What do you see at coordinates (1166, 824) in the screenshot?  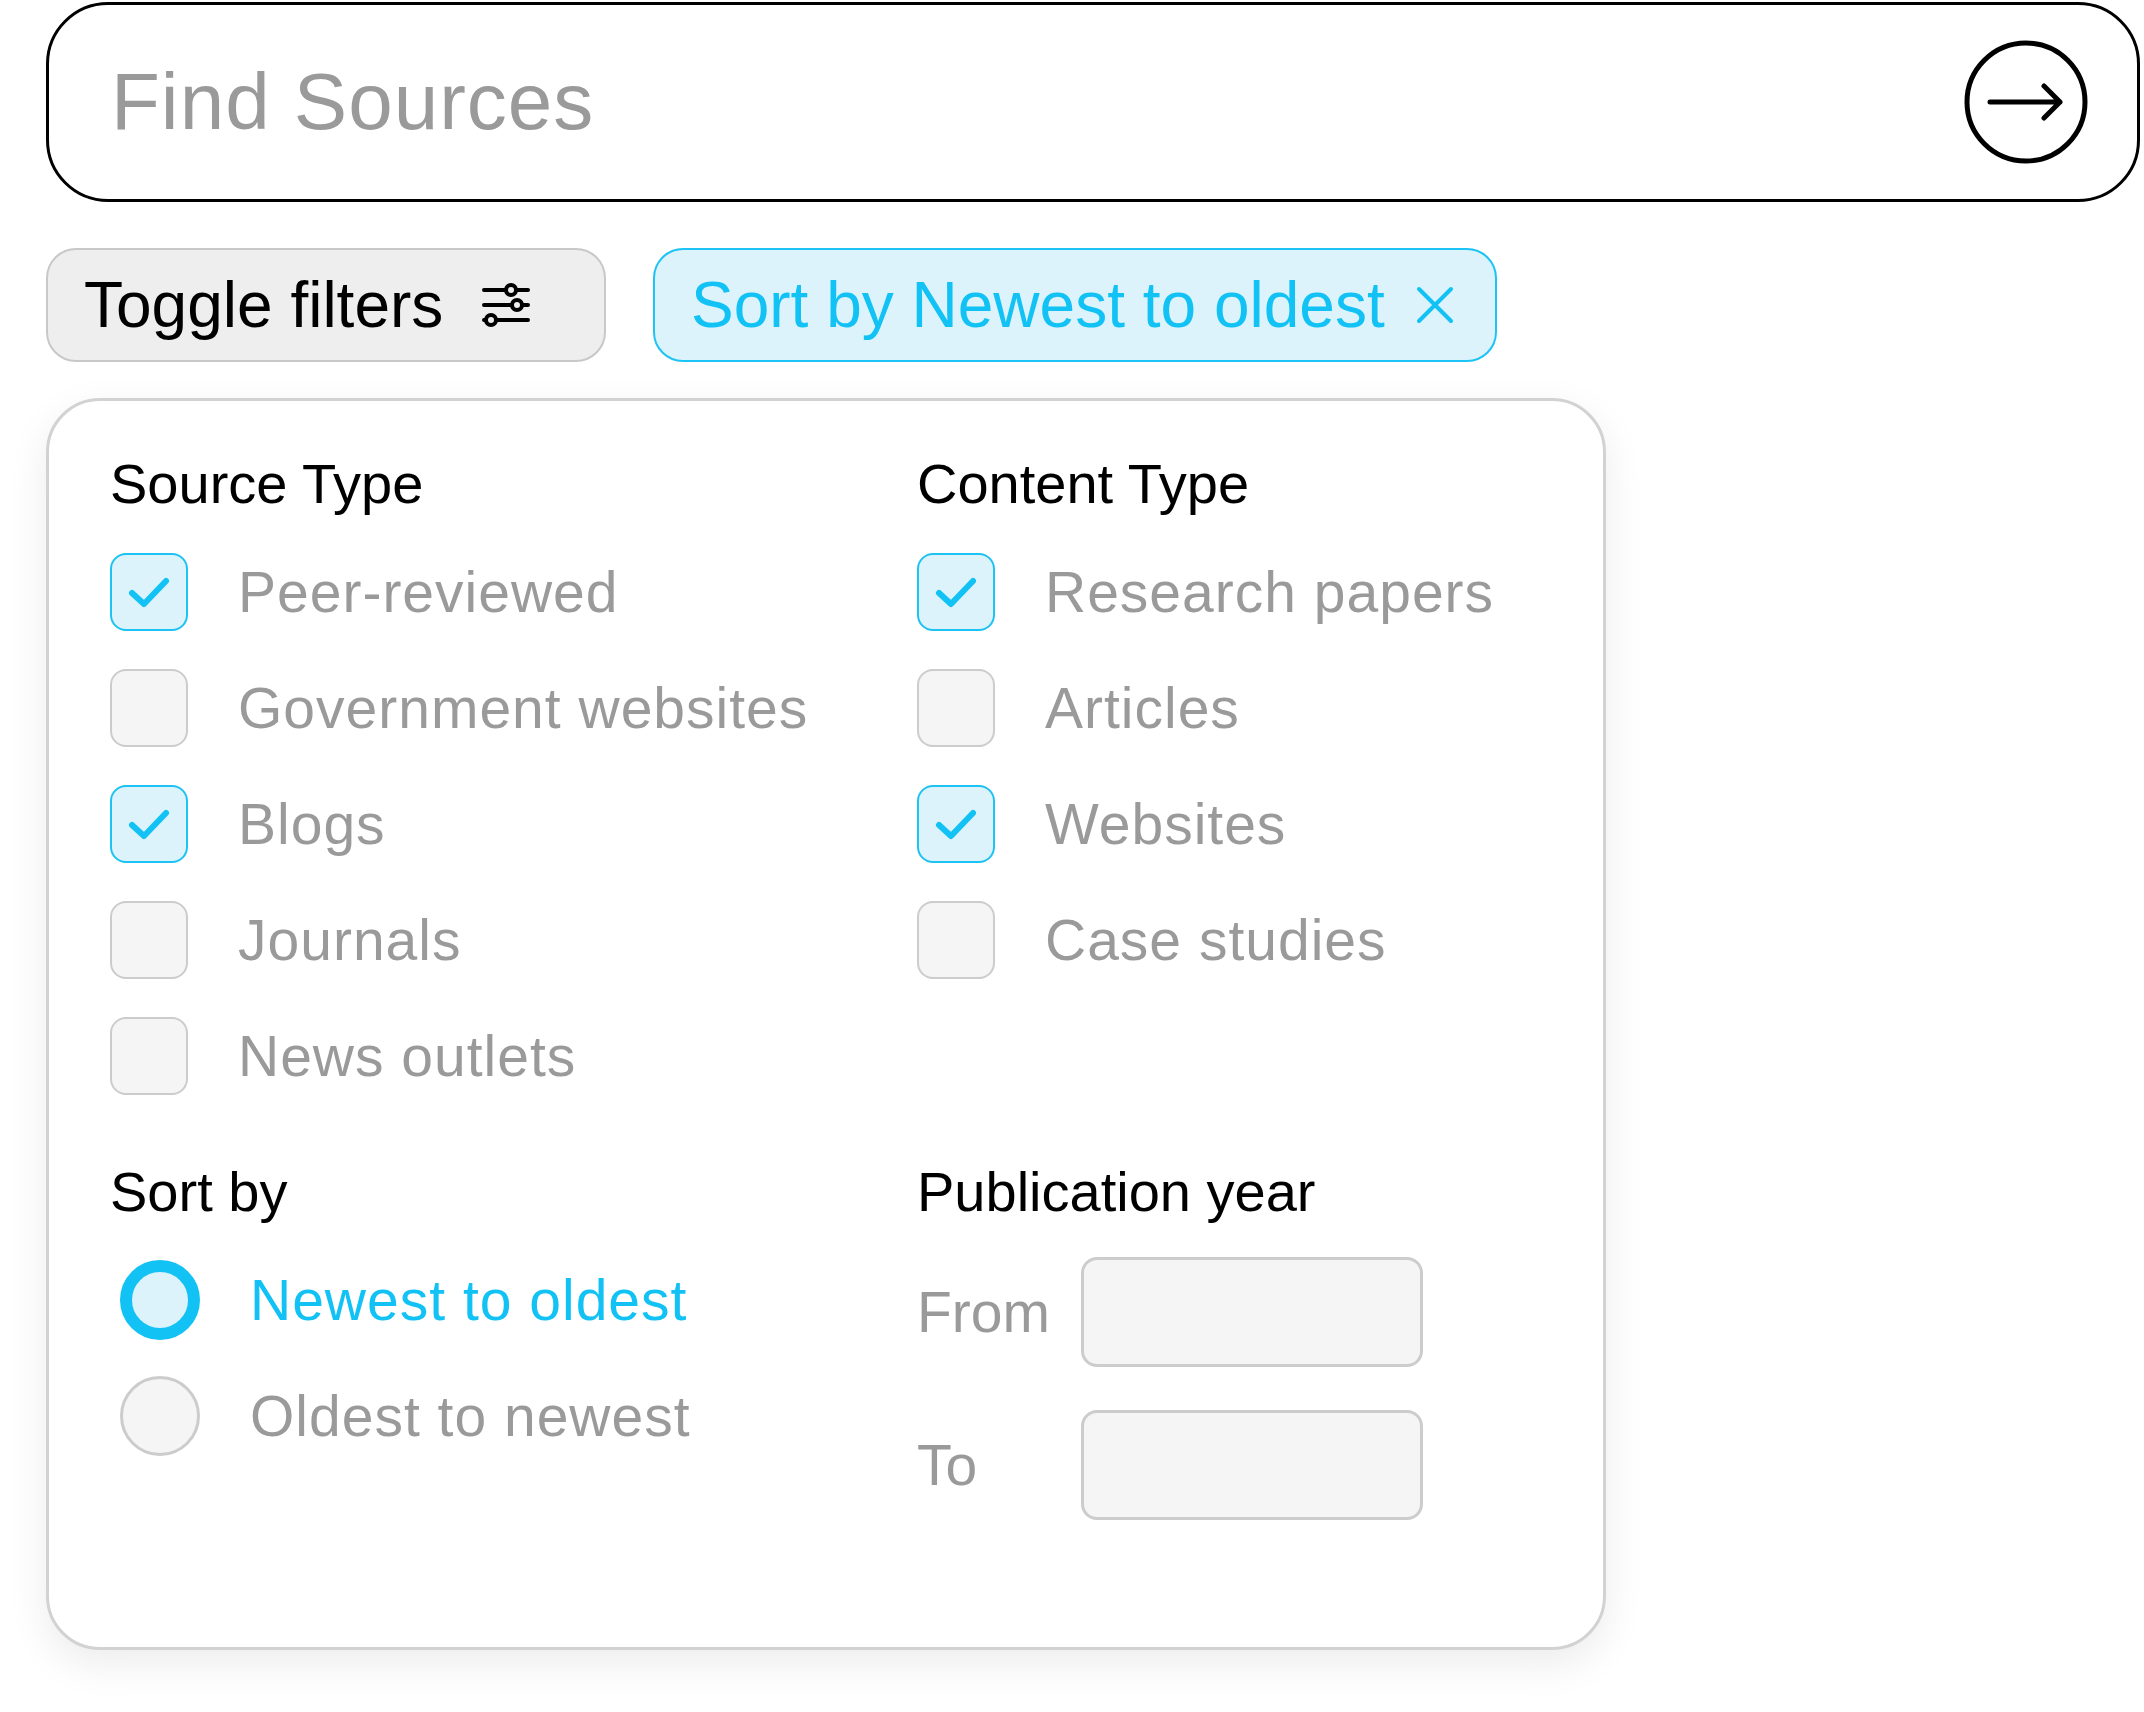 I see `checkbox-label: Websites` at bounding box center [1166, 824].